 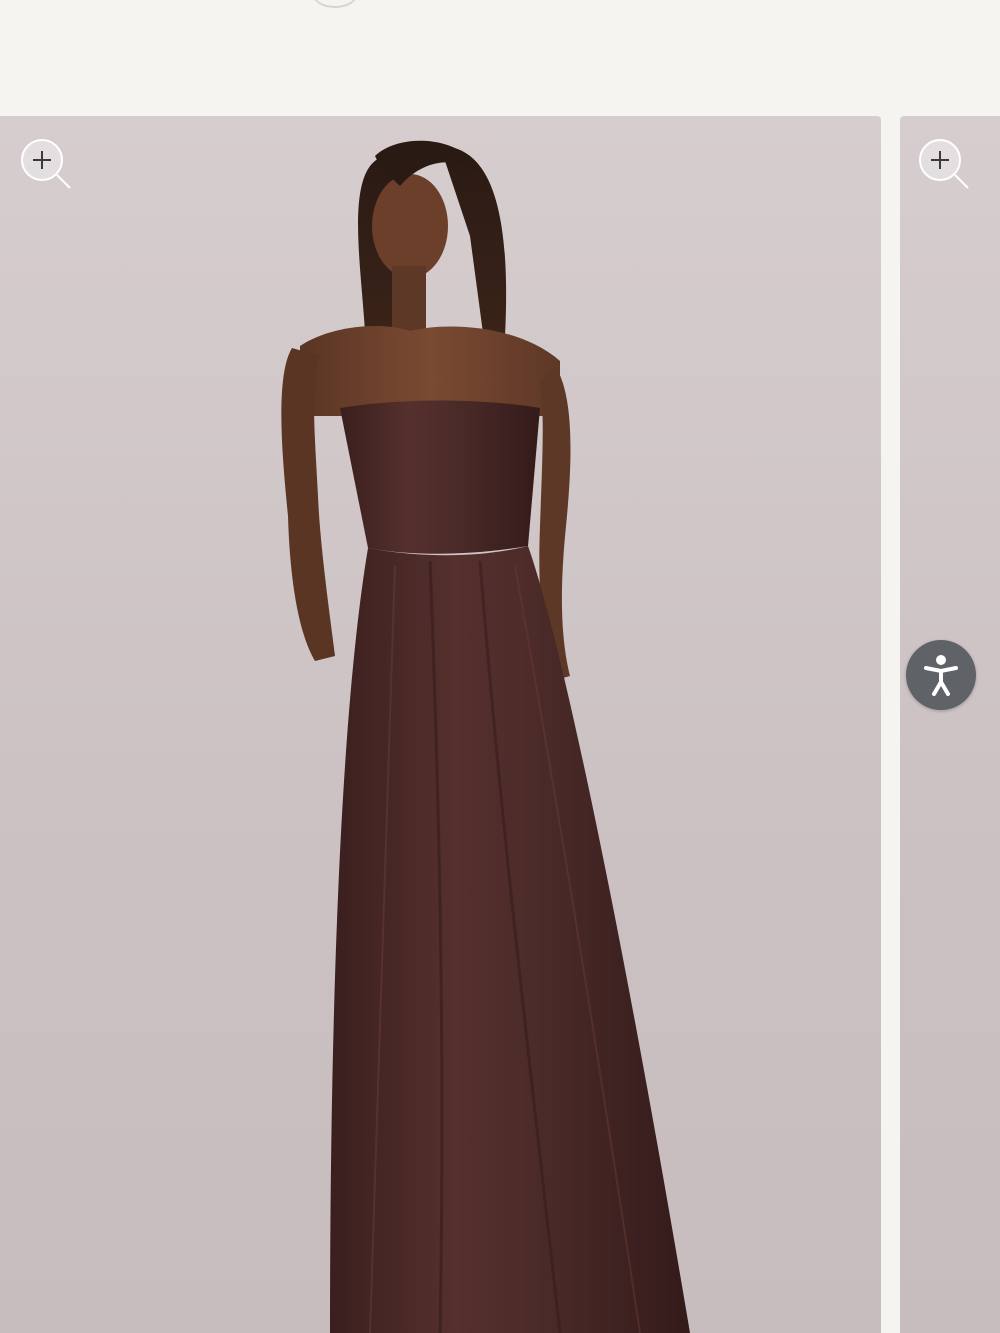 What do you see at coordinates (440, 477) in the screenshot?
I see `dress-bodice` at bounding box center [440, 477].